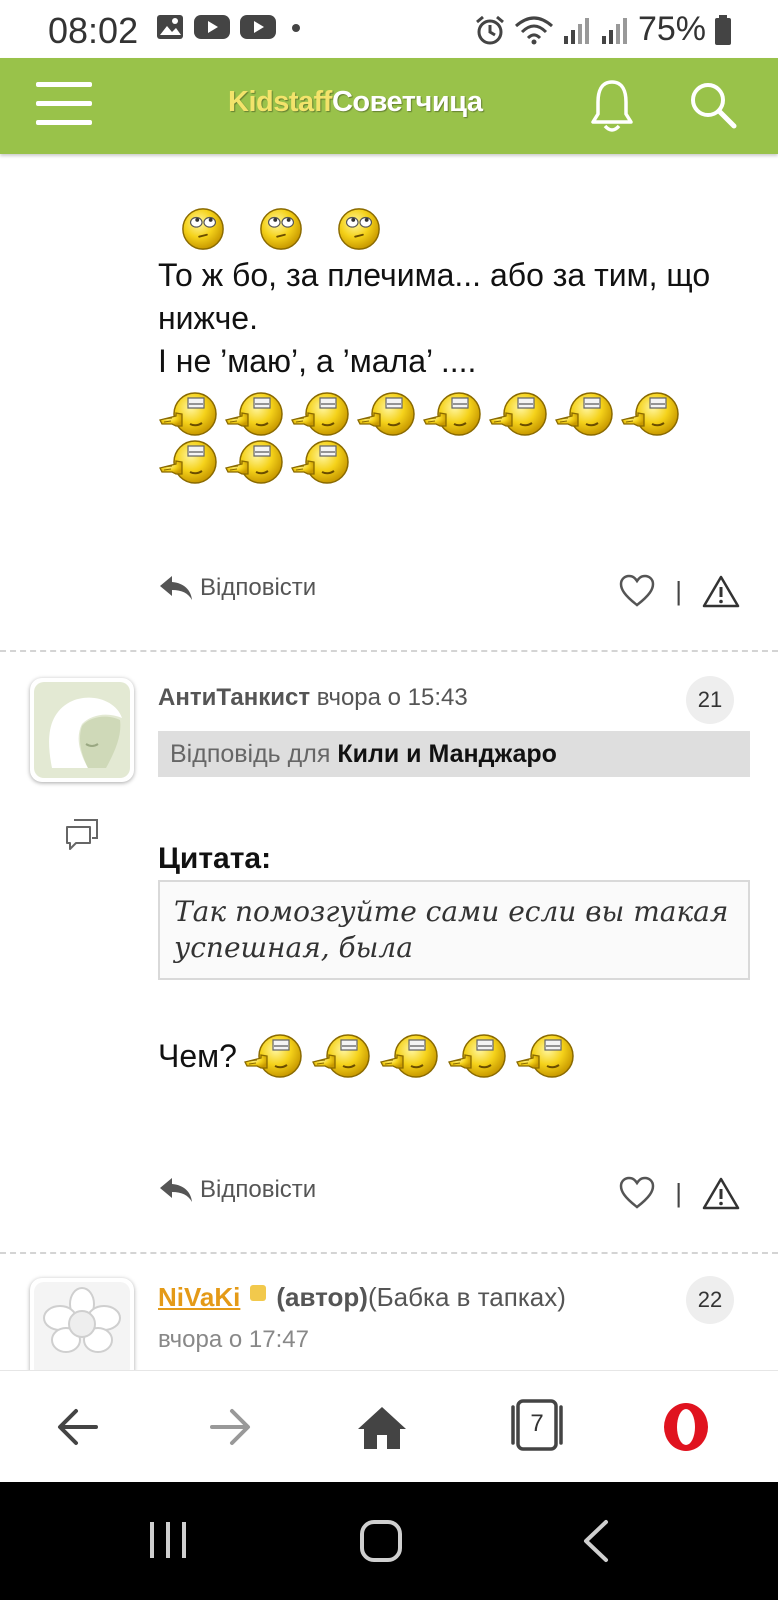 Image resolution: width=778 pixels, height=1600 pixels. I want to click on reply-to-name: Кили и Манджаро, so click(447, 754).